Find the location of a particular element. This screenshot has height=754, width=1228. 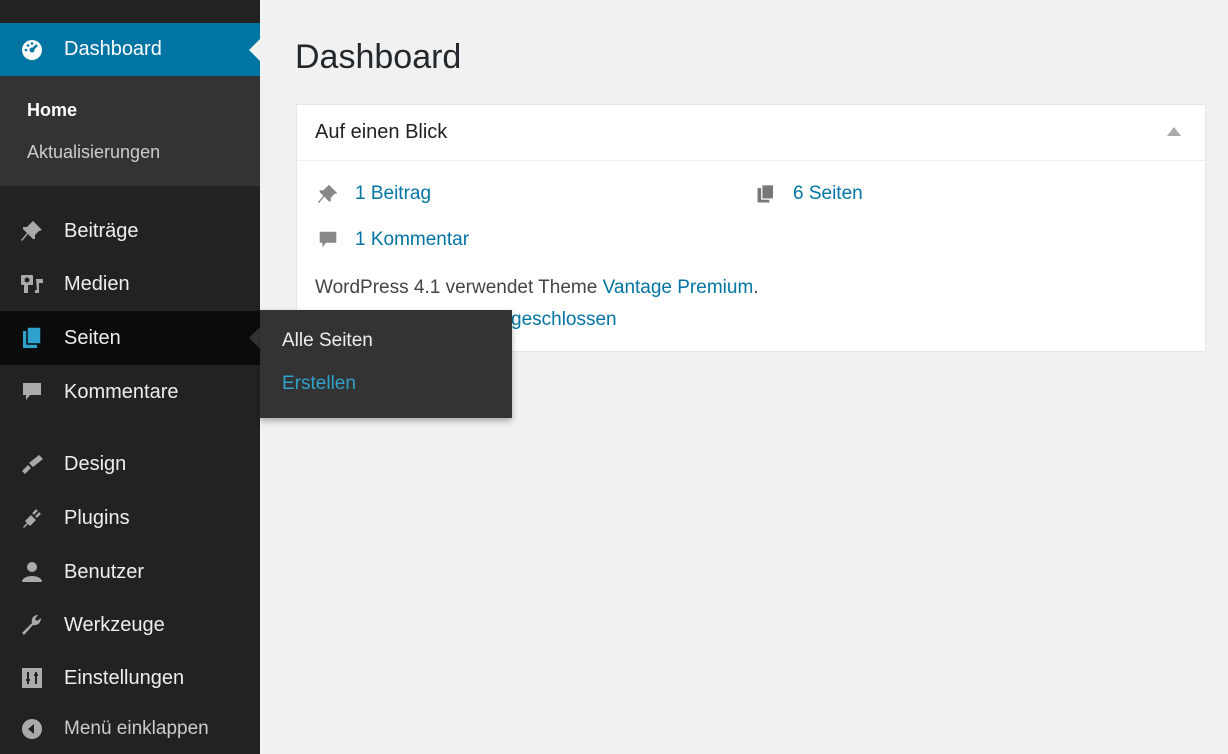

sidebar-item-comments: Kommentare is located at coordinates (130, 392).